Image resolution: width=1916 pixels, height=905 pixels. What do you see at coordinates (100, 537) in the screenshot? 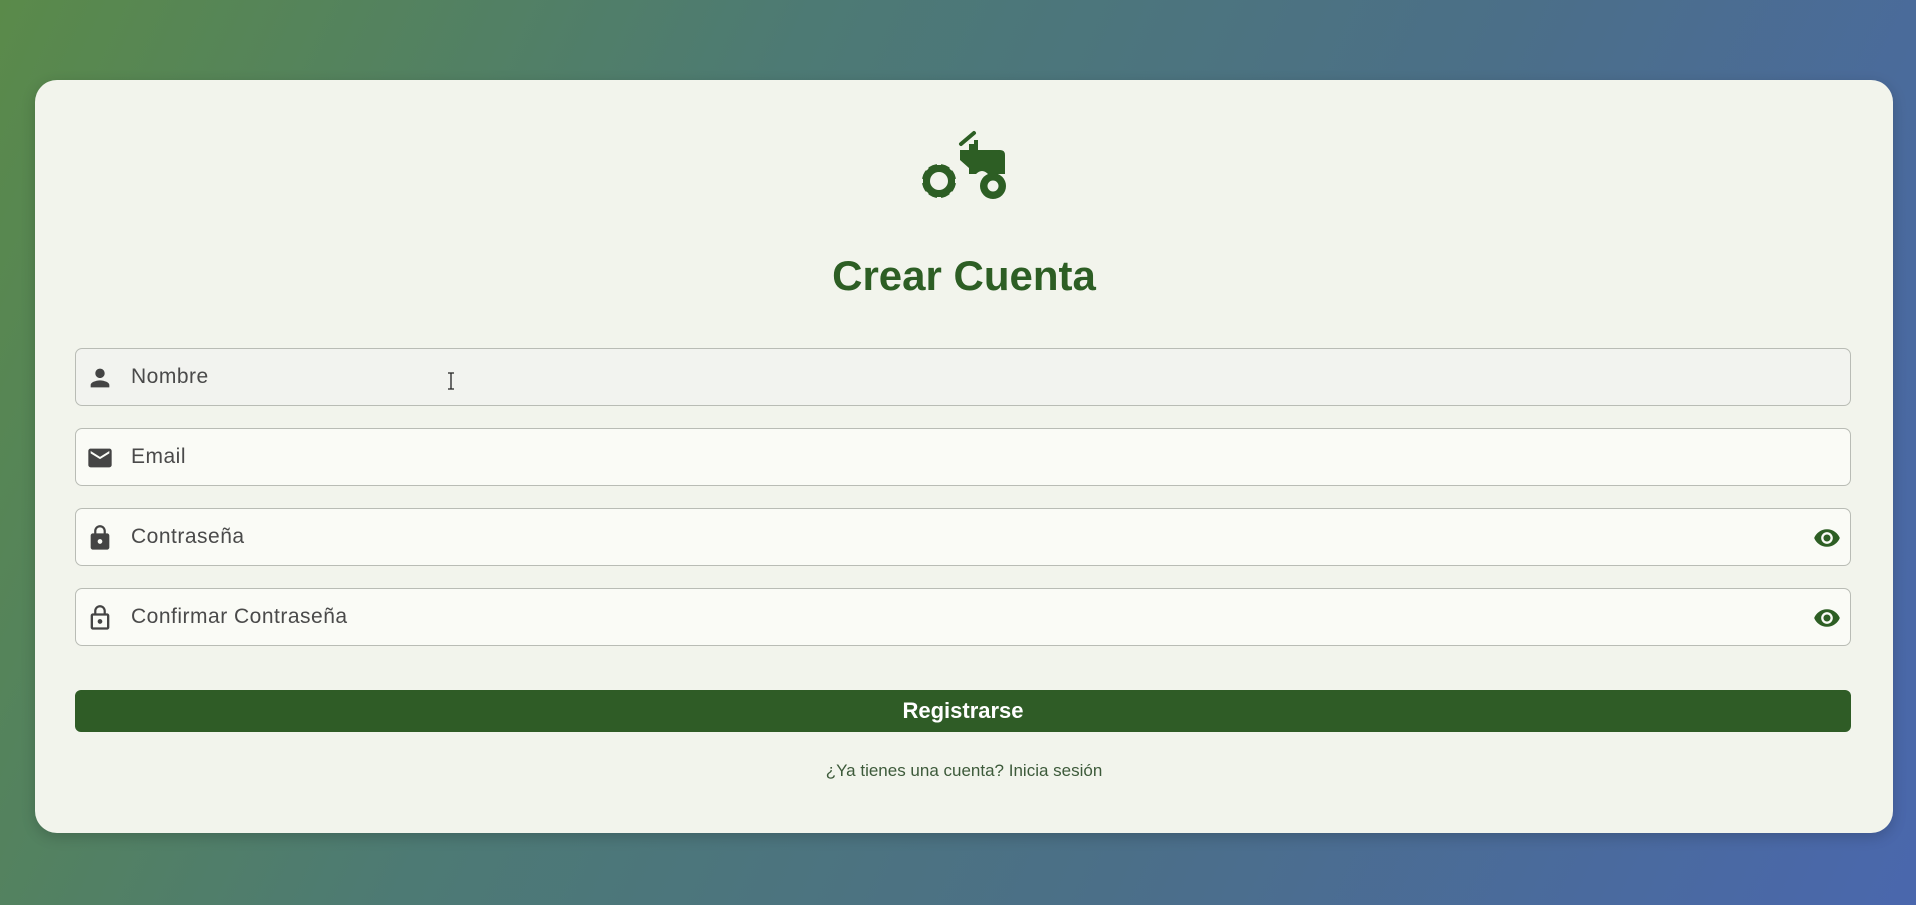
I see `lock-icon` at bounding box center [100, 537].